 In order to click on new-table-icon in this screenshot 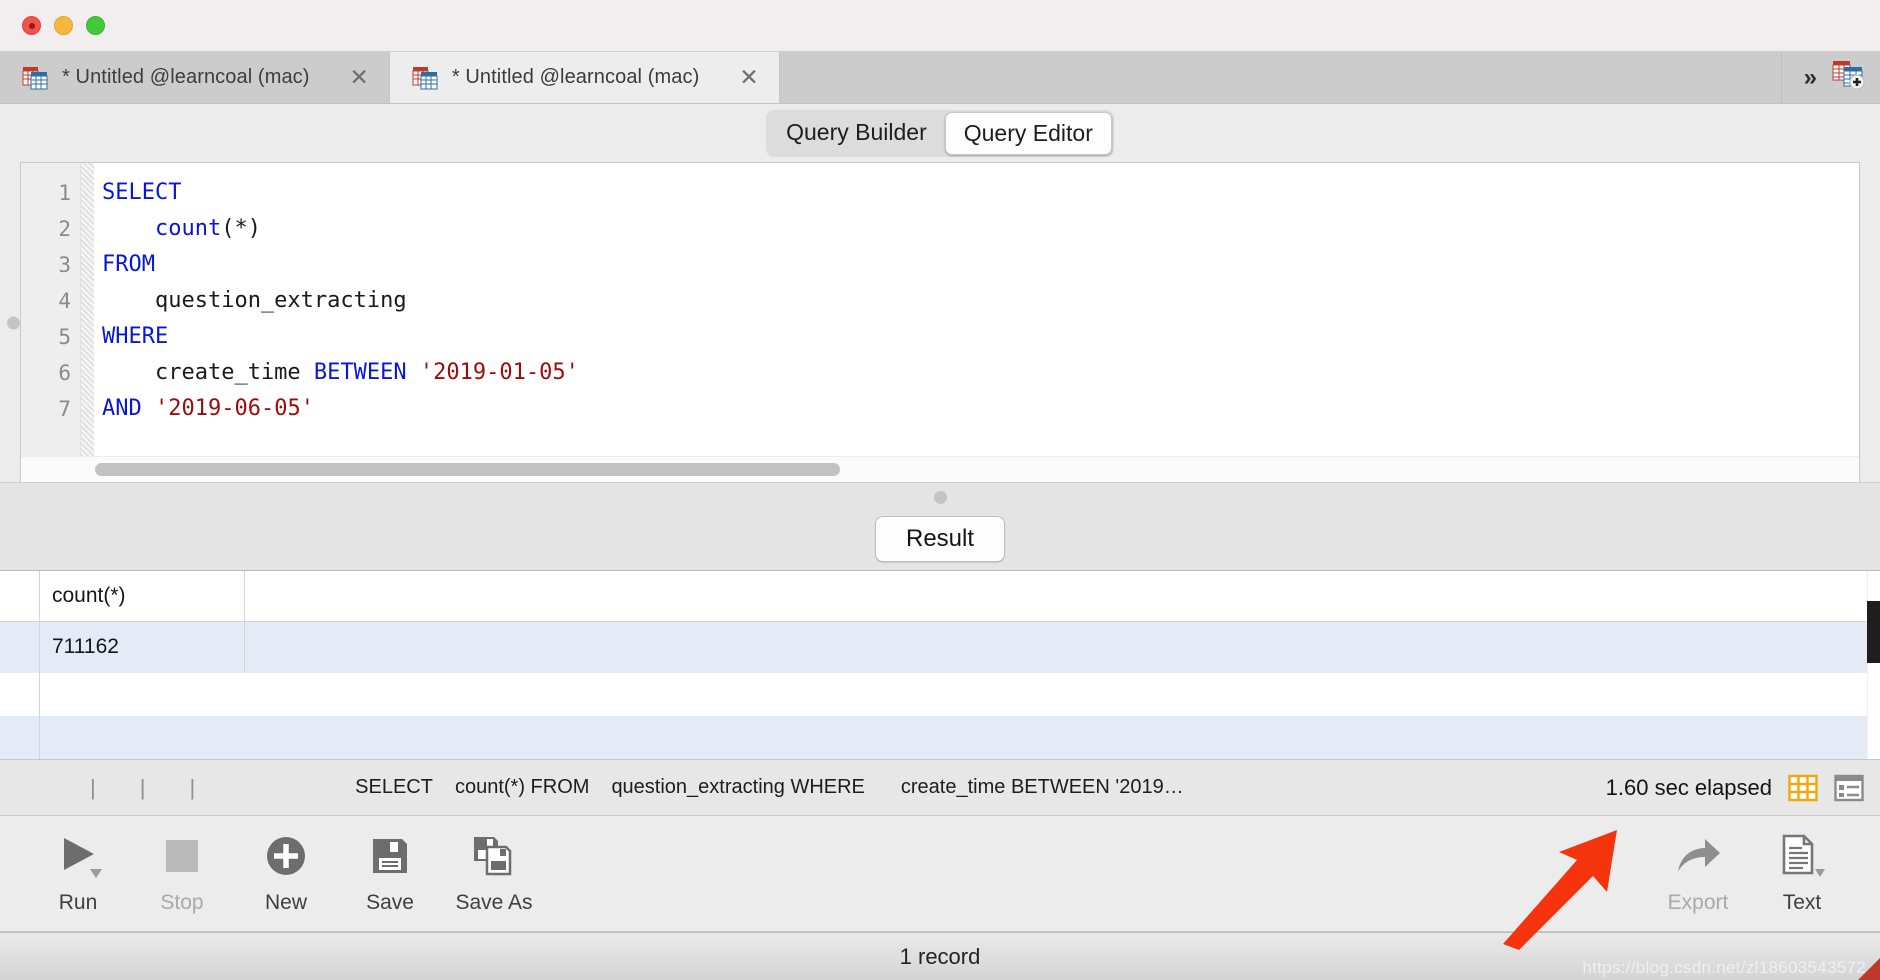, I will do `click(1849, 77)`.